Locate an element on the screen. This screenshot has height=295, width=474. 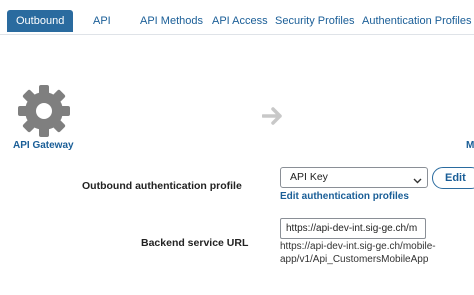
tab-security-profiles: Security Profiles is located at coordinates (314, 21).